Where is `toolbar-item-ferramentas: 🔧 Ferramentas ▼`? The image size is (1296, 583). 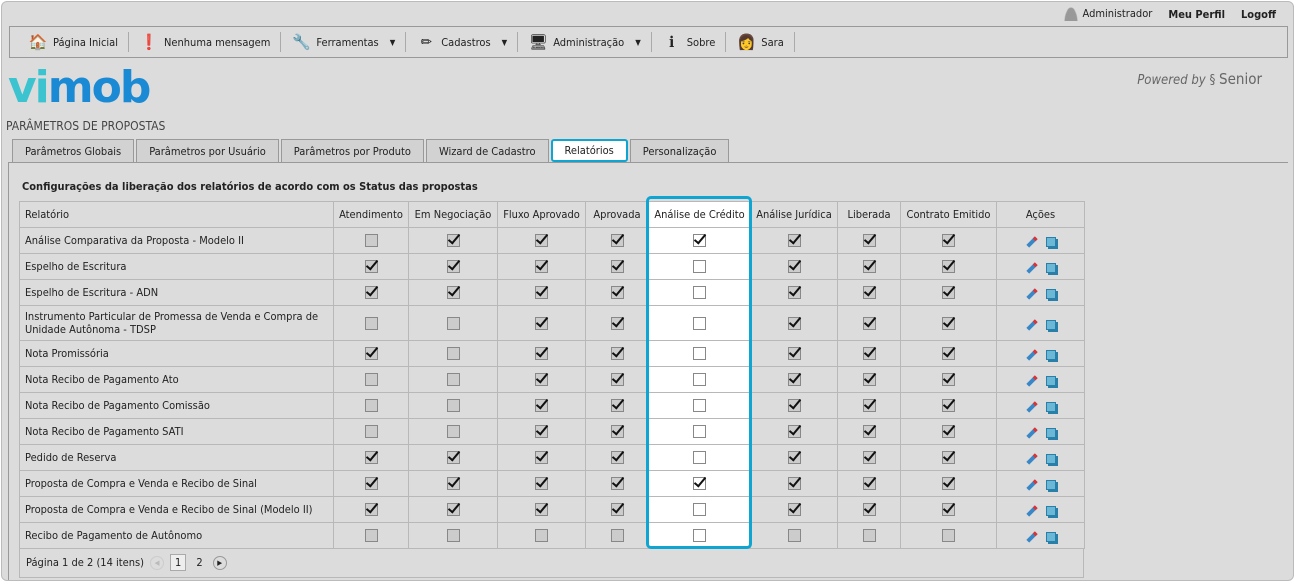 toolbar-item-ferramentas: 🔧 Ferramentas ▼ is located at coordinates (344, 42).